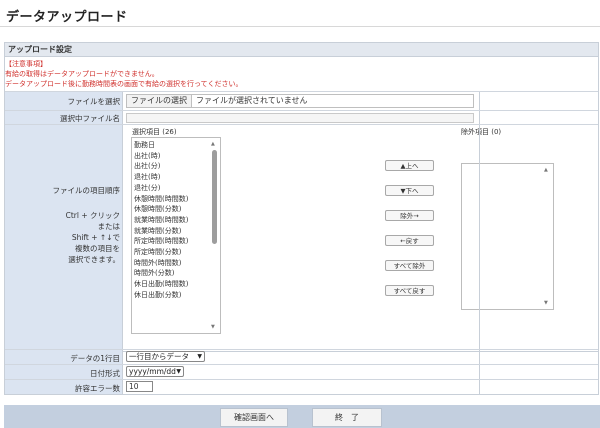 Image resolution: width=600 pixels, height=428 pixels. Describe the element at coordinates (67, 17) in the screenshot. I see `page-title: データアップロード` at that location.